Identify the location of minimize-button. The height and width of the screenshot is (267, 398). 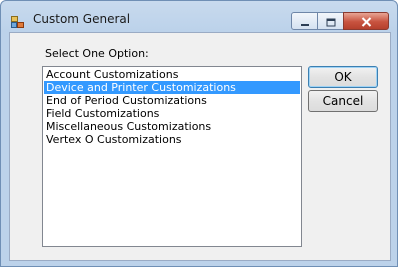
(304, 21).